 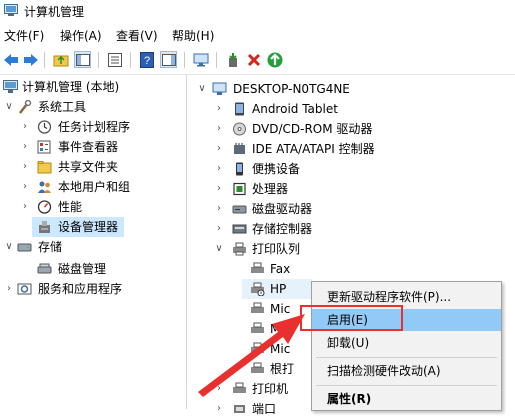 What do you see at coordinates (239, 148) in the screenshot?
I see `ide-controller-icon` at bounding box center [239, 148].